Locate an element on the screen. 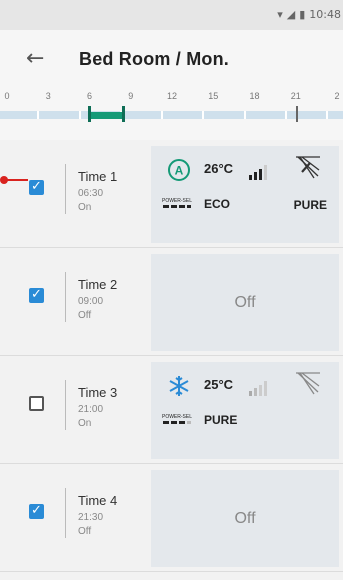 The width and height of the screenshot is (343, 580). status-icons: ▾ ◢ ▮ 10:48 is located at coordinates (309, 14).